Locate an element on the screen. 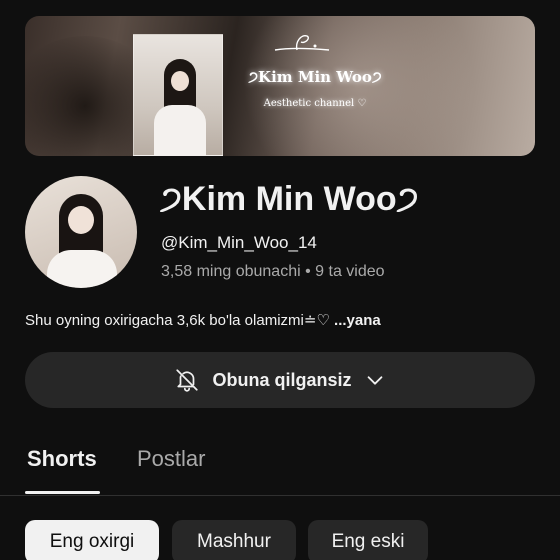 The width and height of the screenshot is (560, 560). signature-icon is located at coordinates (302, 43).